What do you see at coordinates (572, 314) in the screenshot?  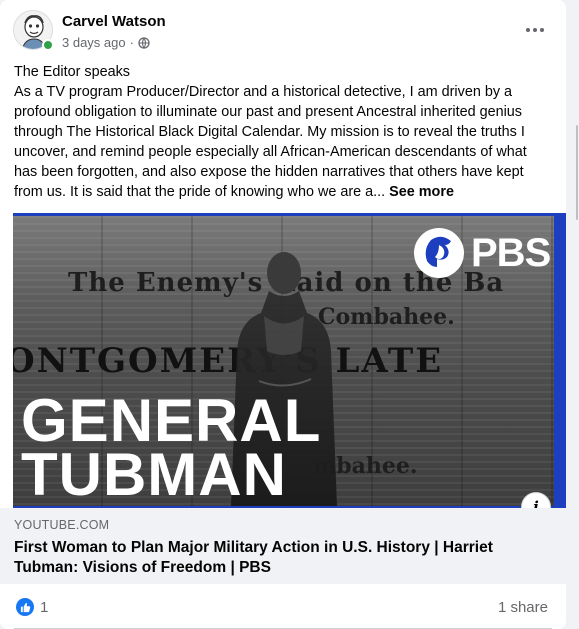 I see `scrollbar-track` at bounding box center [572, 314].